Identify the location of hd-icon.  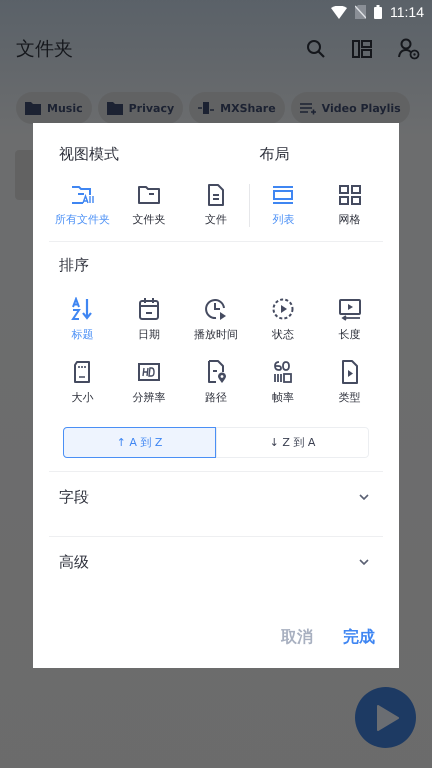
(149, 372).